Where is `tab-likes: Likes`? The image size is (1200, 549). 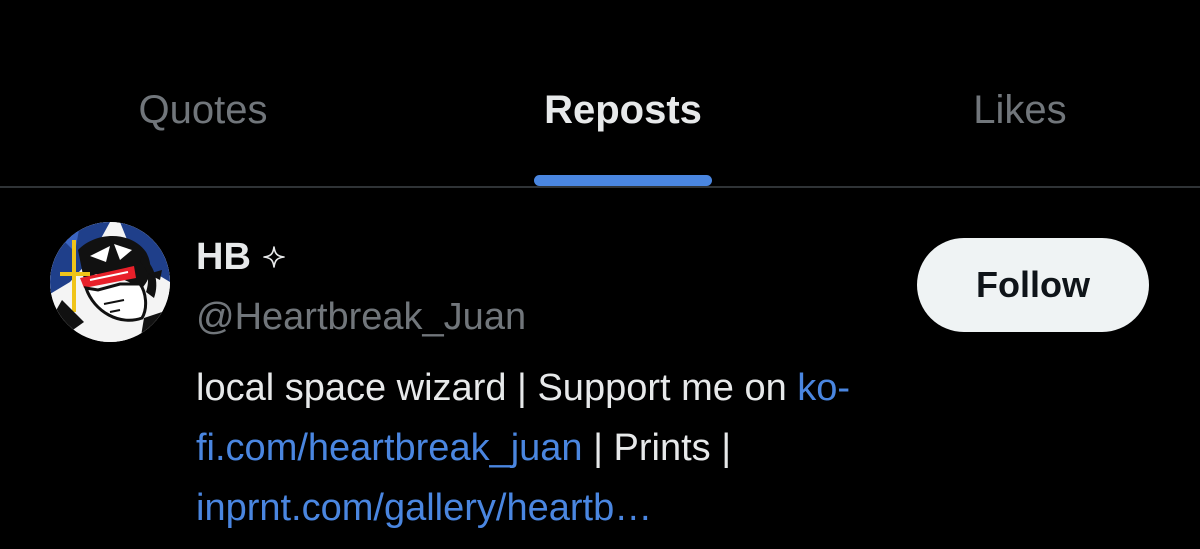
tab-likes: Likes is located at coordinates (1020, 110).